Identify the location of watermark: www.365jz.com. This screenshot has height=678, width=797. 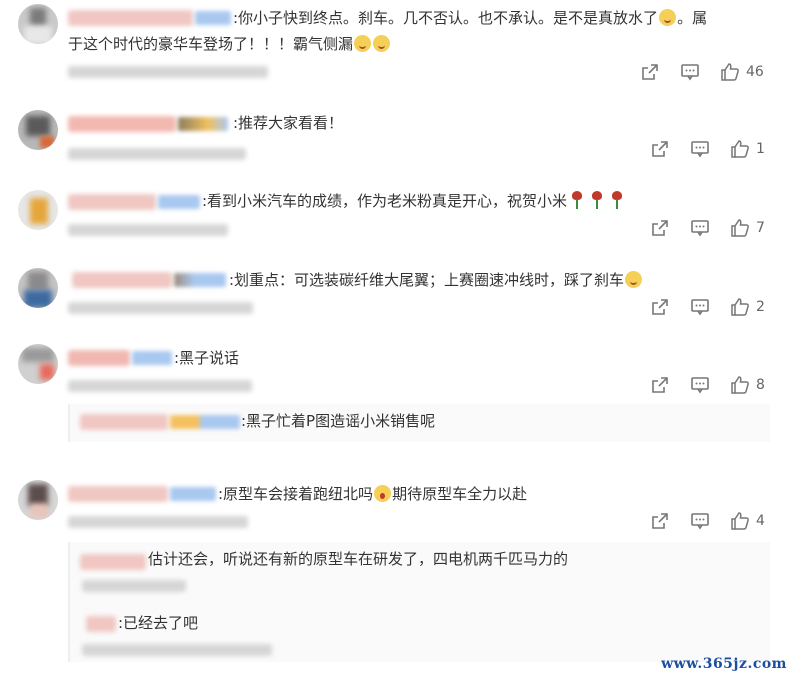
(724, 664).